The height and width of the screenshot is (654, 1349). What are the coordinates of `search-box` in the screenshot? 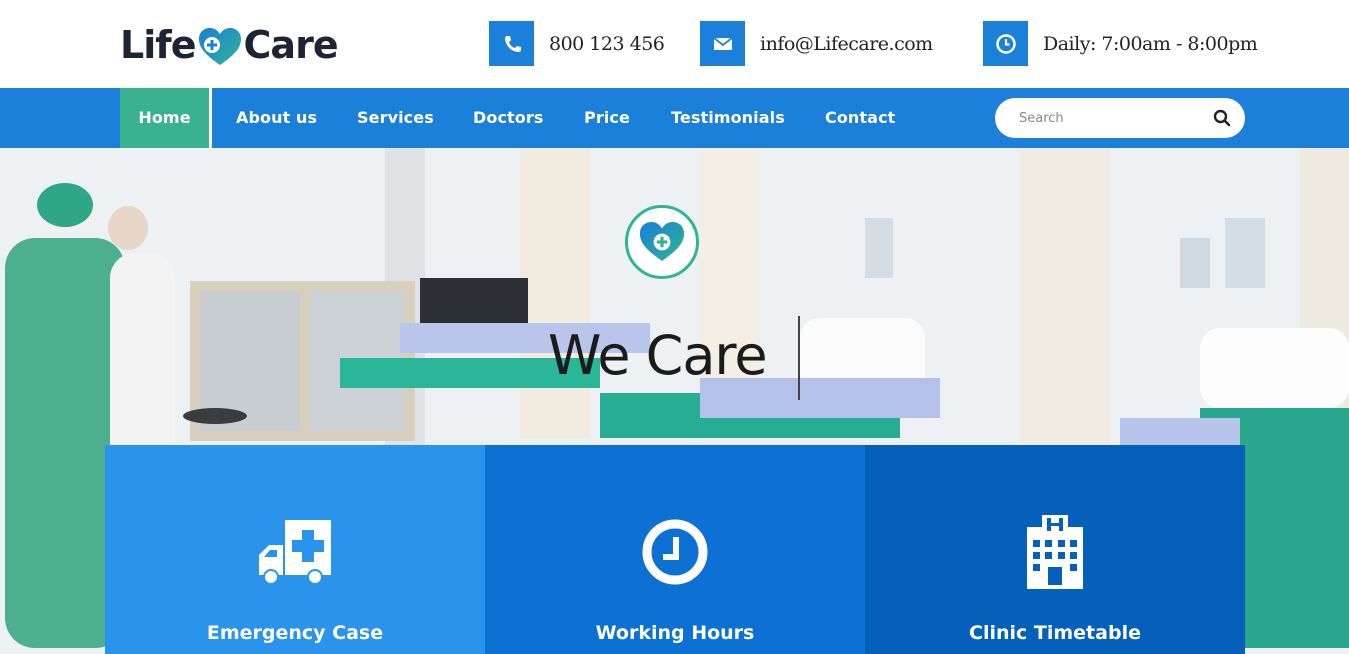 It's located at (1120, 118).